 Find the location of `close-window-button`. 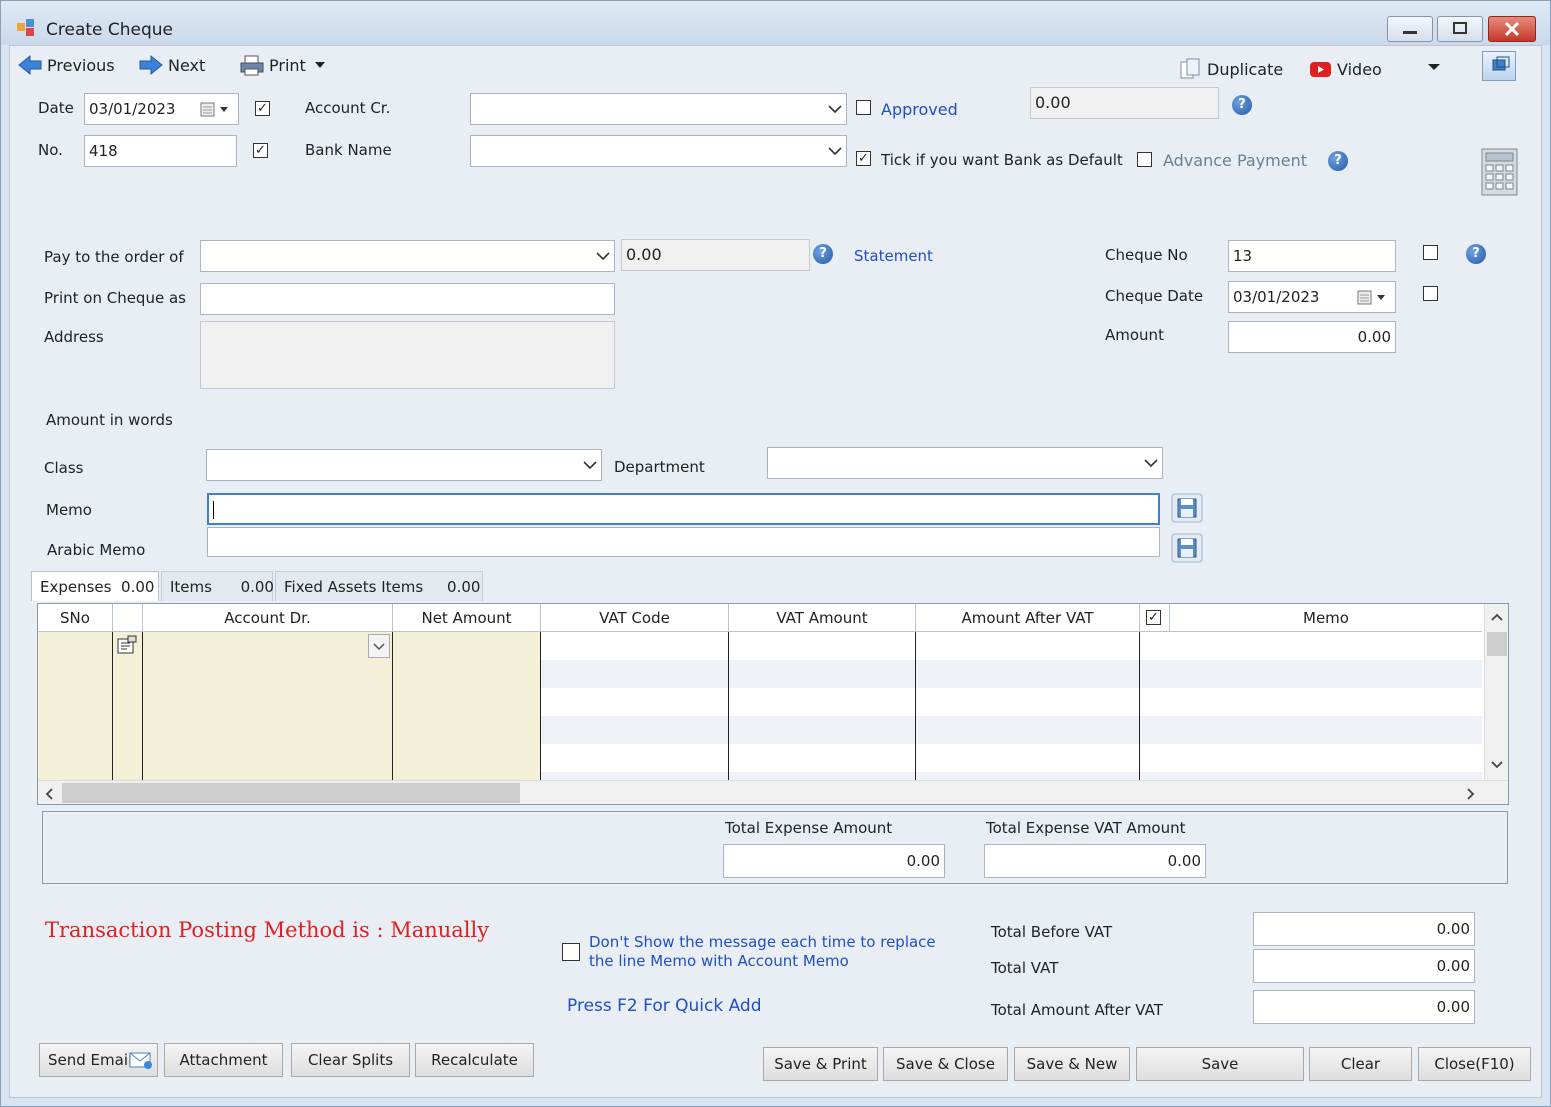

close-window-button is located at coordinates (1512, 29).